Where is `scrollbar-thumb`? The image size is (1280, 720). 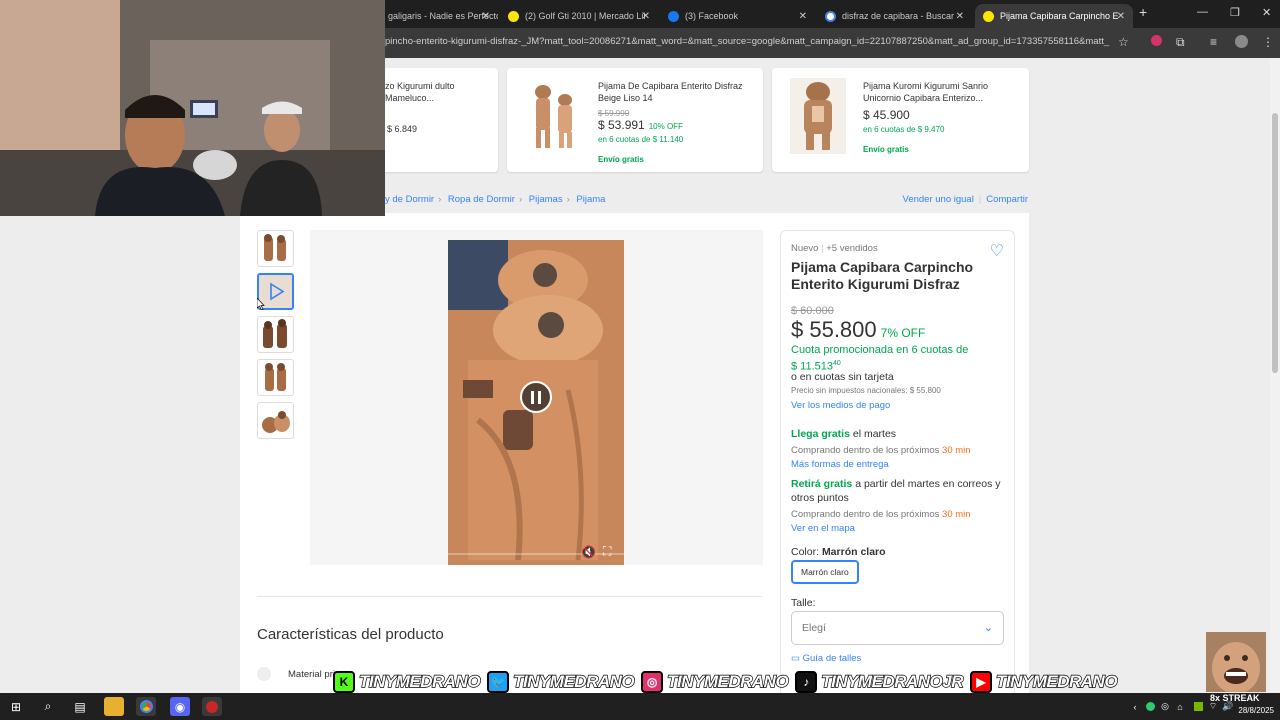
scrollbar-thumb is located at coordinates (1275, 243).